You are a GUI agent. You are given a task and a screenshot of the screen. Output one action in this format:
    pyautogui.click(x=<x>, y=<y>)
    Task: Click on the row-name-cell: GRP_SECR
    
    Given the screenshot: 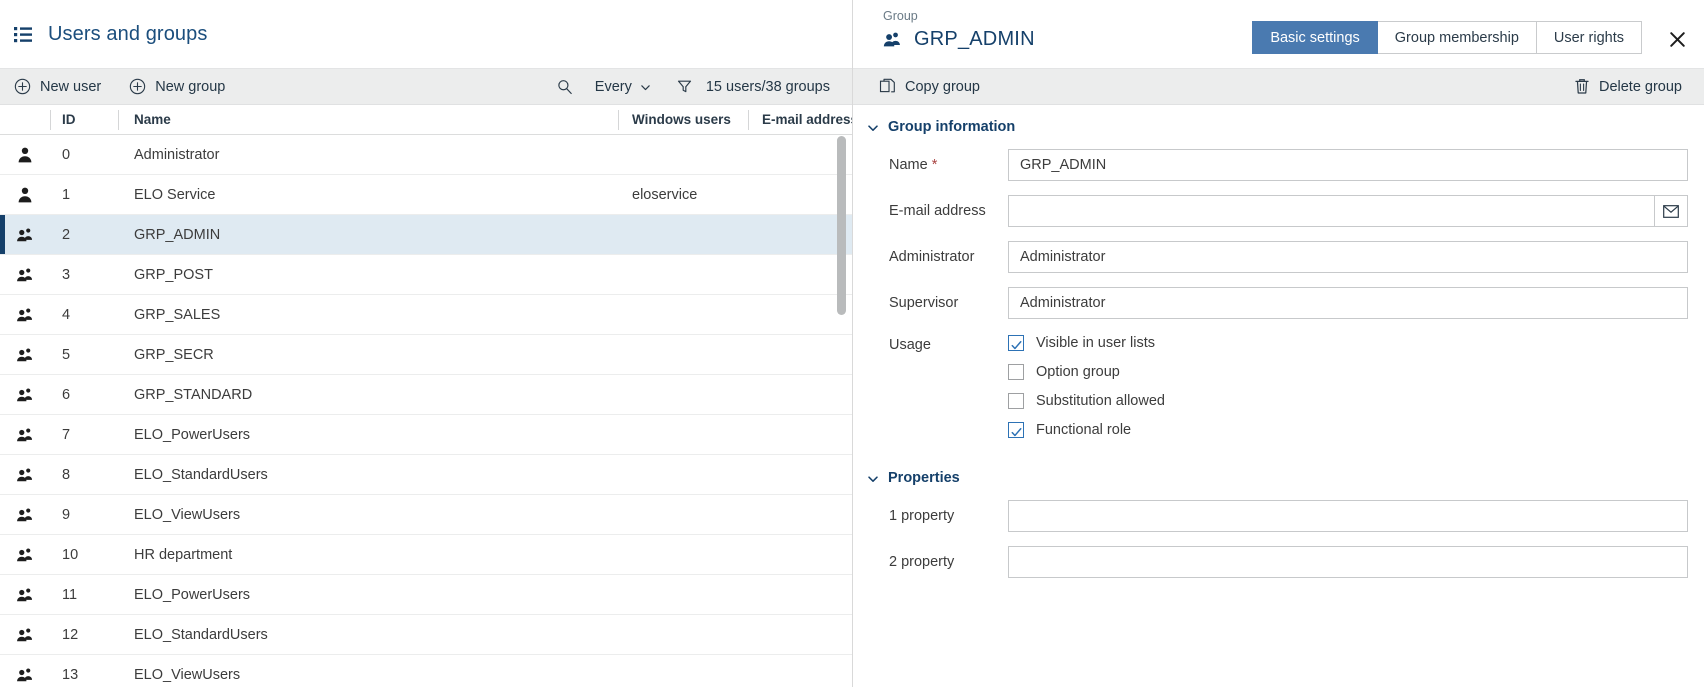 What is the action you would take?
    pyautogui.click(x=174, y=354)
    